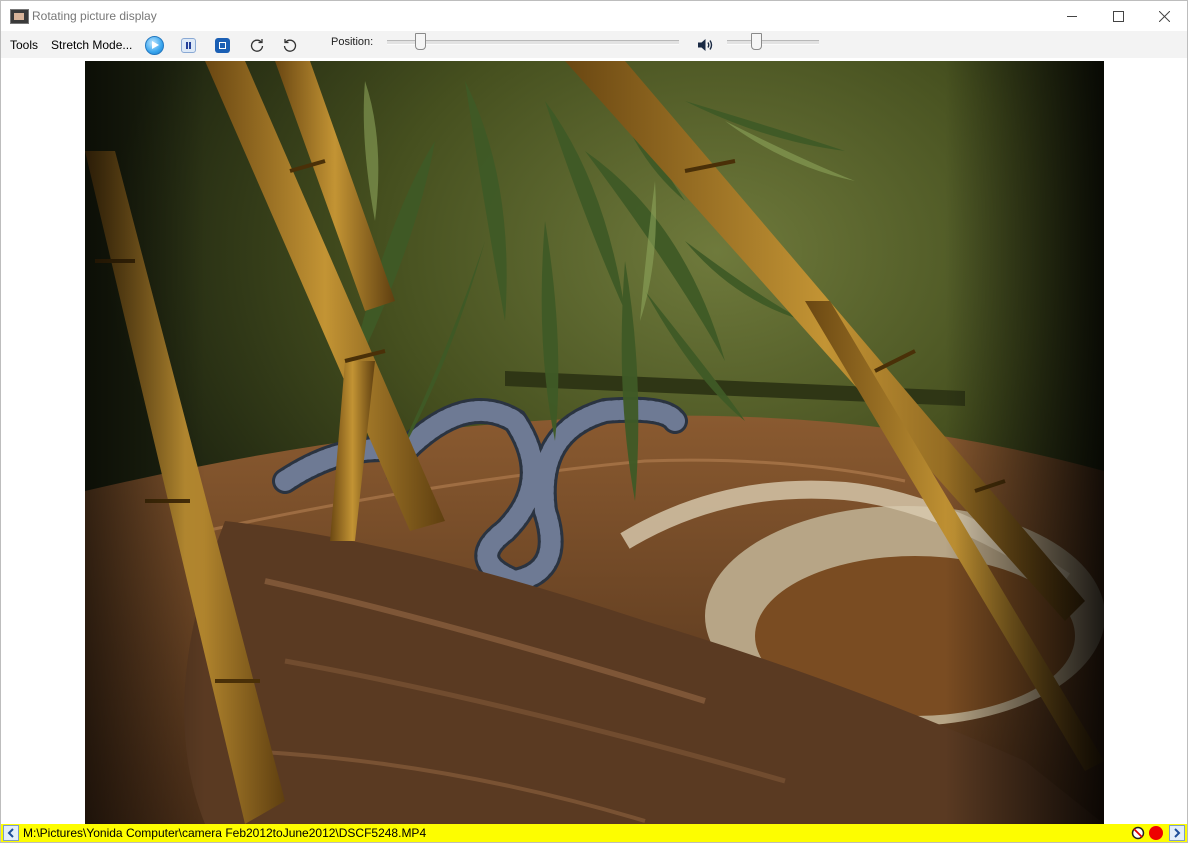  I want to click on app-icon, so click(19, 16).